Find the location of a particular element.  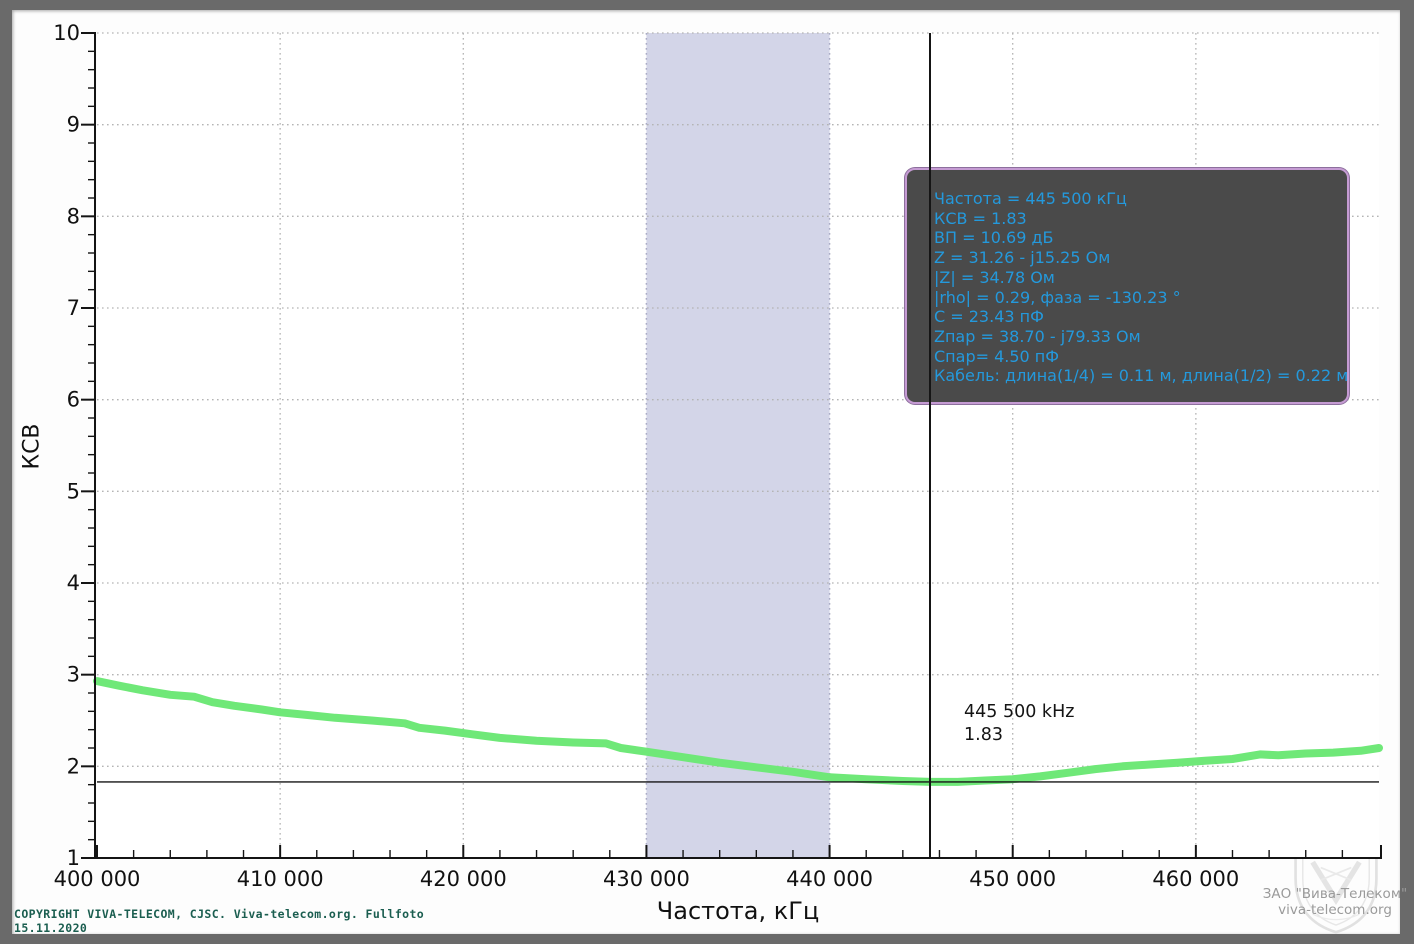

x-tick-label: 430 000 is located at coordinates (646, 879).